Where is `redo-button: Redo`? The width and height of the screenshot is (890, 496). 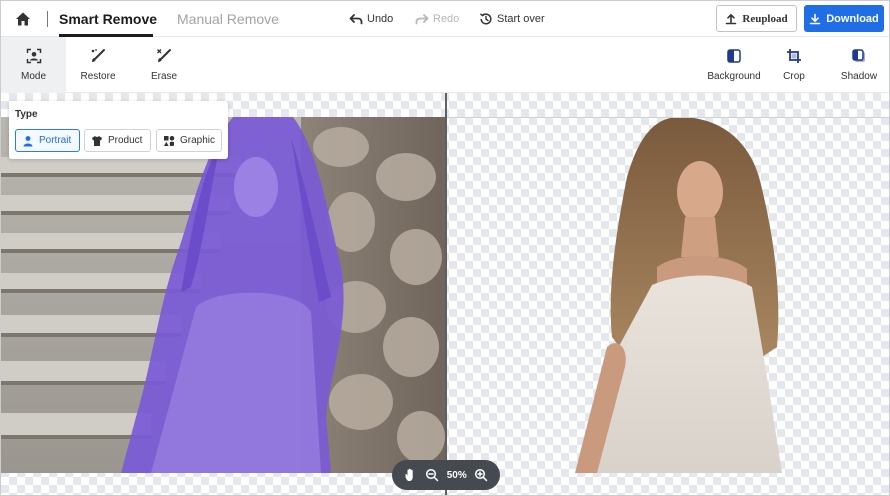 redo-button: Redo is located at coordinates (437, 19).